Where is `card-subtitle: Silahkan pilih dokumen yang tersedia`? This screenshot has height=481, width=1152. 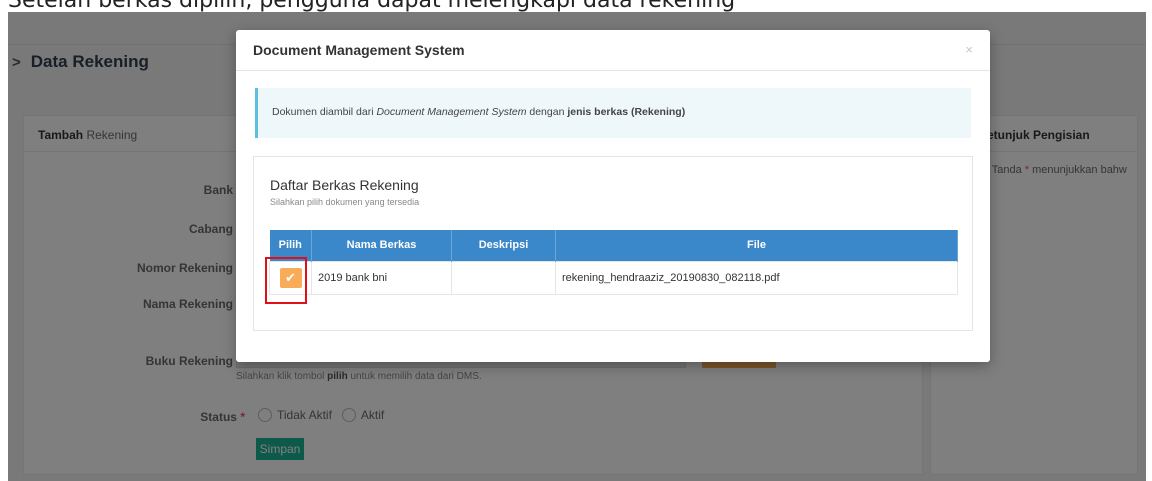 card-subtitle: Silahkan pilih dokumen yang tersedia is located at coordinates (345, 202).